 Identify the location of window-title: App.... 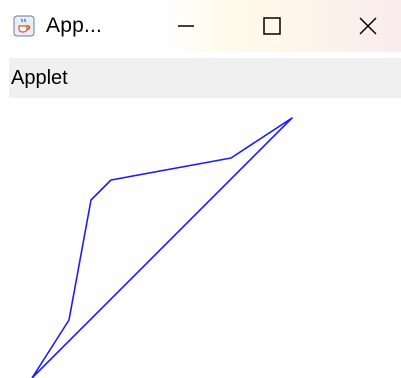
(74, 25).